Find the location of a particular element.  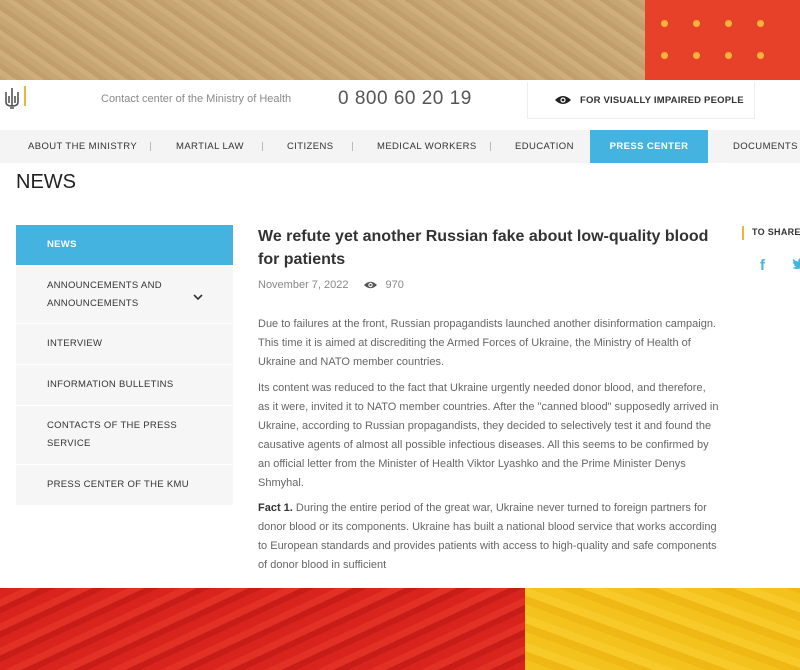

fact-label: Fact 1. is located at coordinates (275, 508).